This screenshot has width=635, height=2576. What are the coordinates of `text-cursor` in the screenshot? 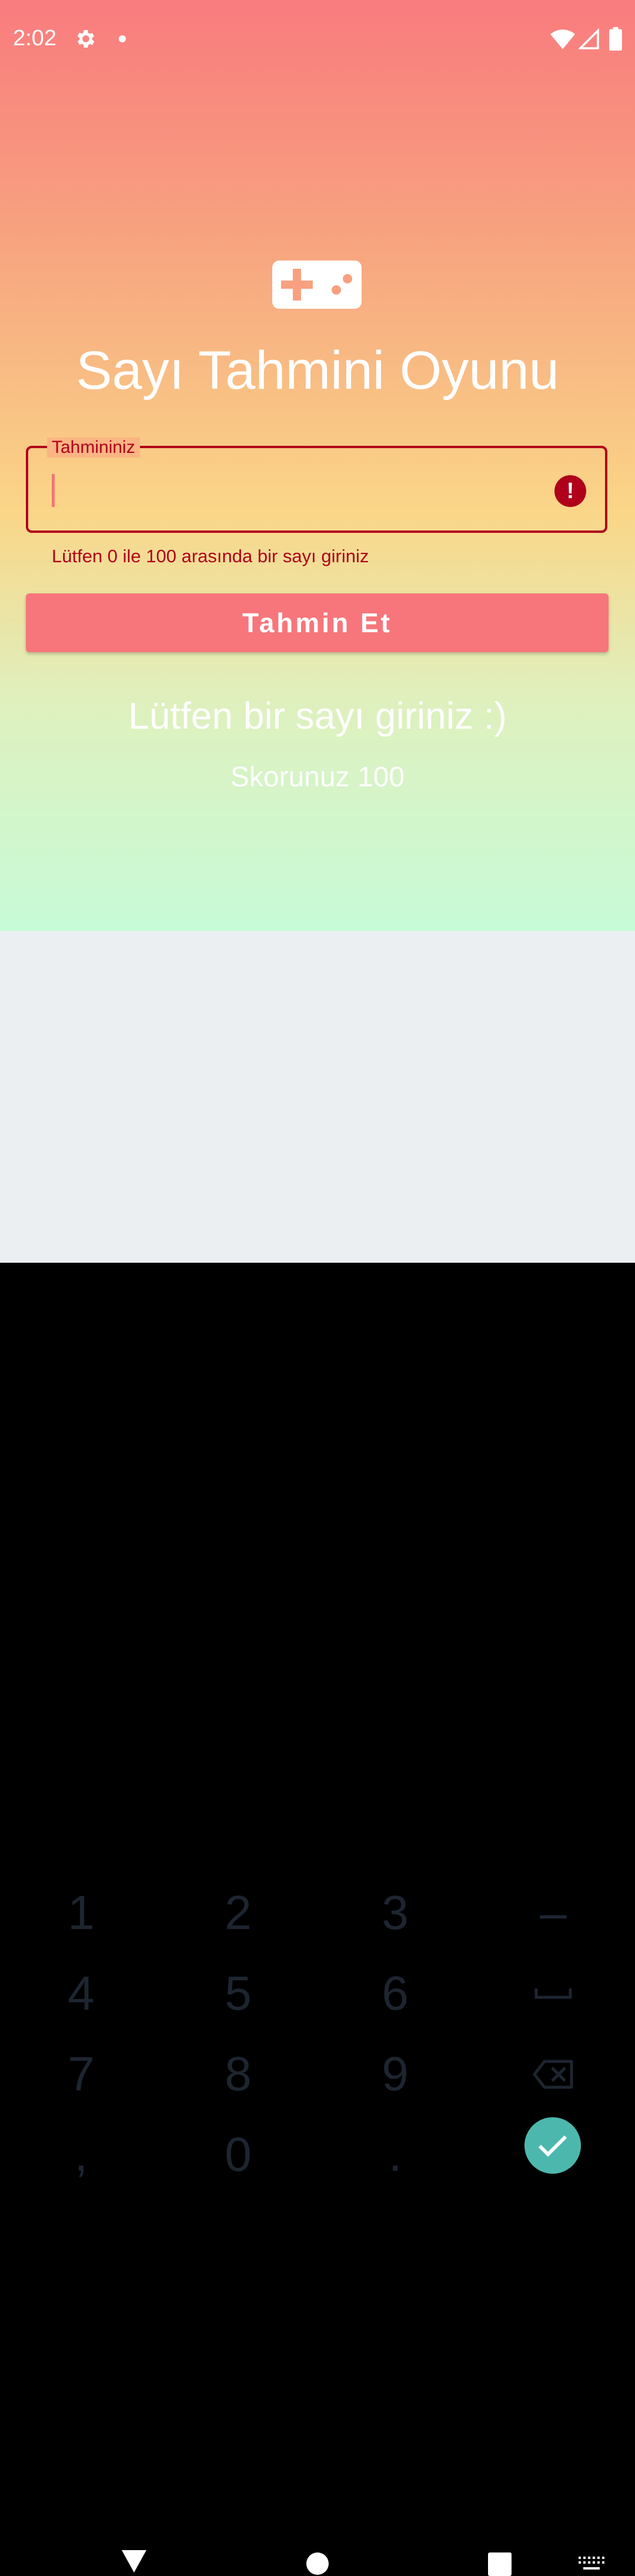 It's located at (53, 490).